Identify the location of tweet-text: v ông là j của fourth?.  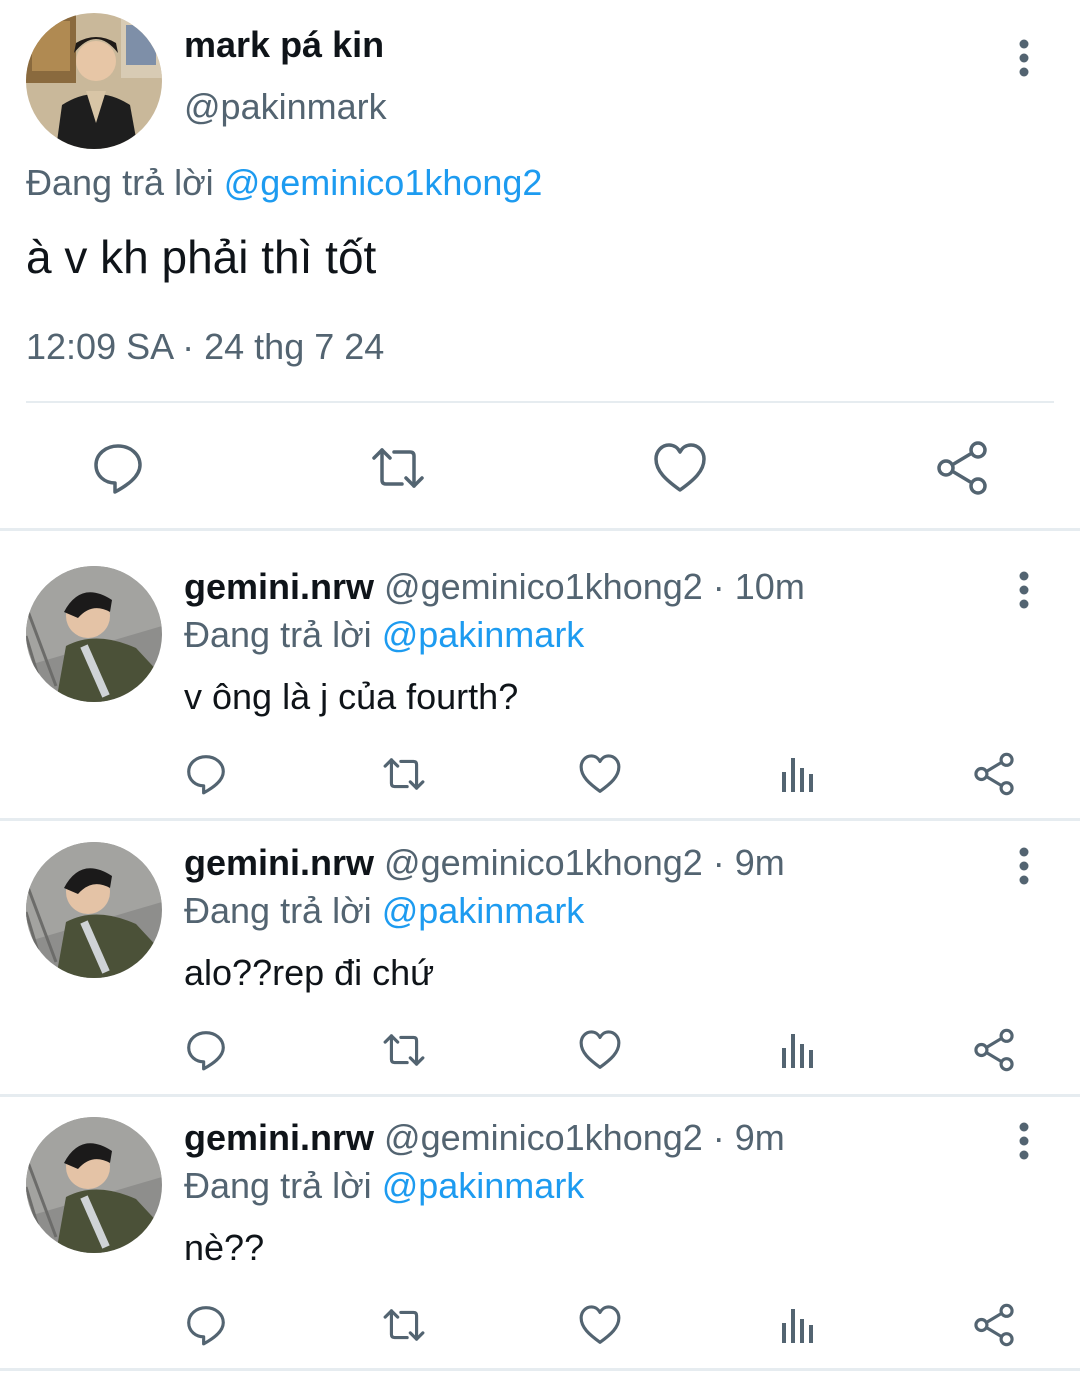
(351, 696).